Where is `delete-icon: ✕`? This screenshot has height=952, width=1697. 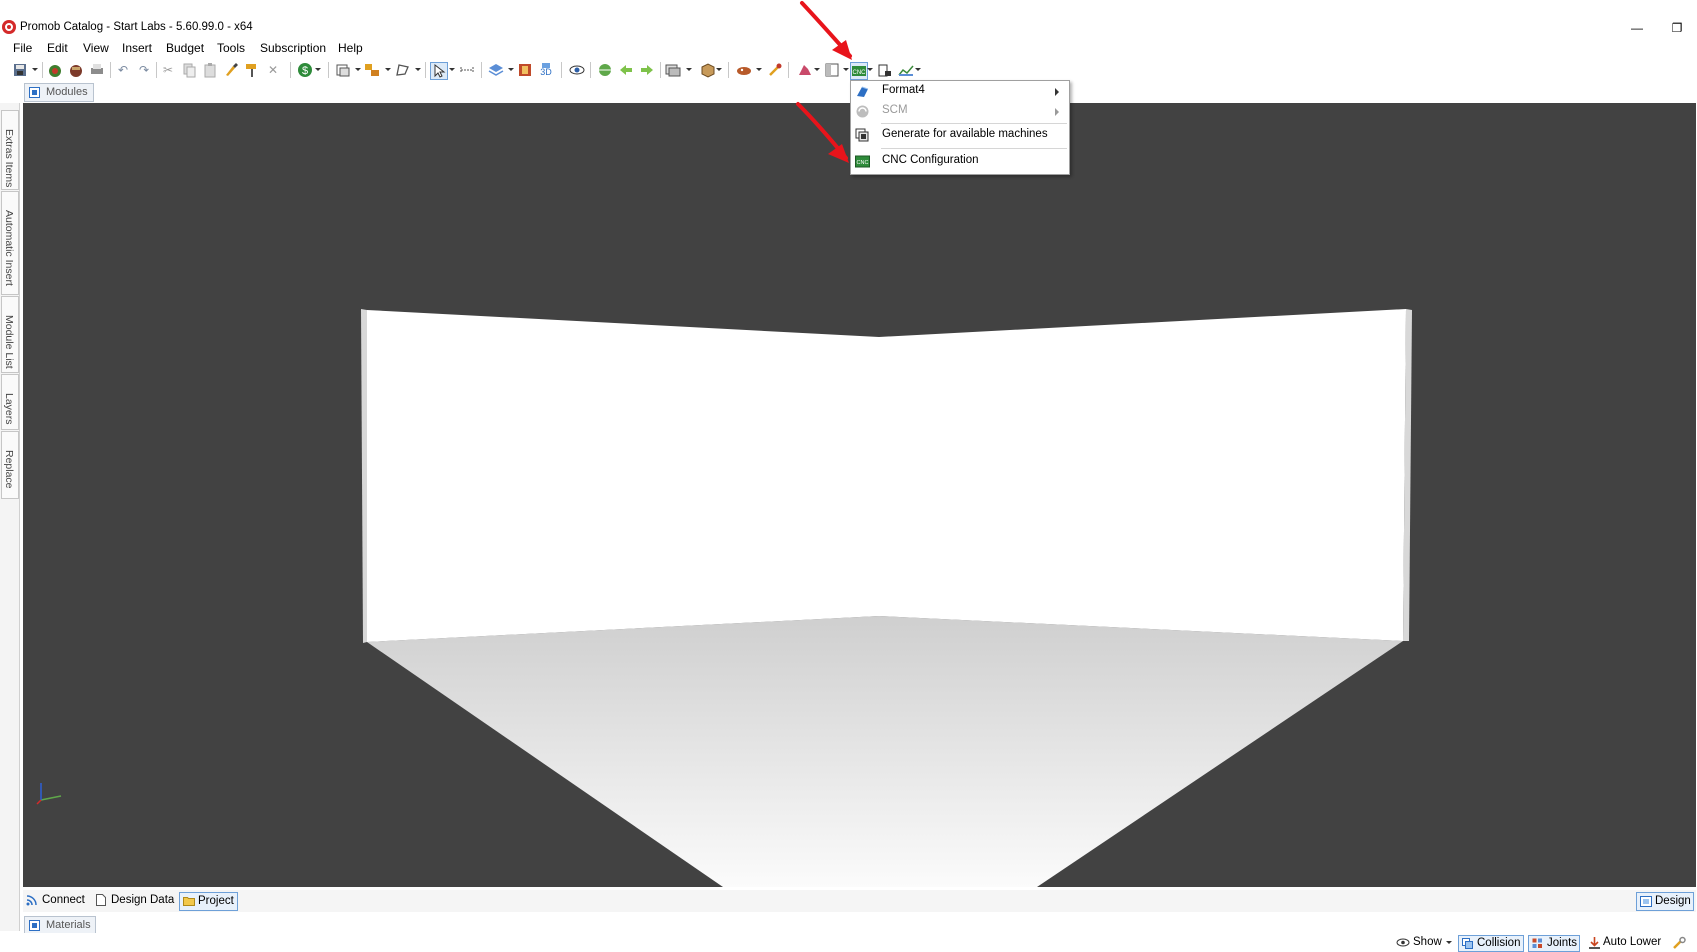
delete-icon: ✕ is located at coordinates (273, 70).